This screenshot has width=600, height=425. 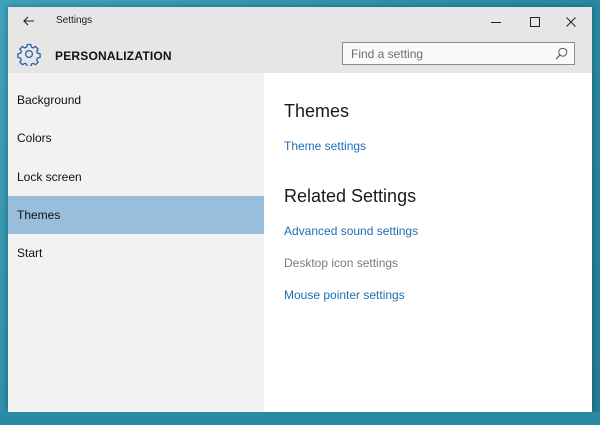 I want to click on back-arrow-icon, so click(x=28, y=21).